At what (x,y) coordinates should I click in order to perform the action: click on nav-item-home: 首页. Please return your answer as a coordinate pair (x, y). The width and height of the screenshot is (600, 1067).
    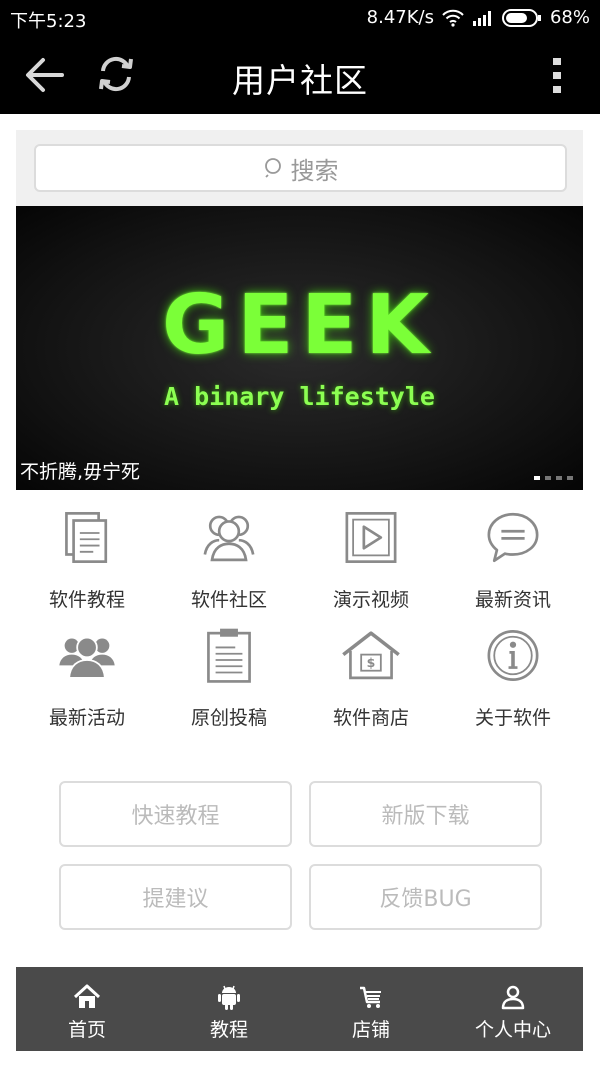
    Looking at the image, I should click on (87, 1009).